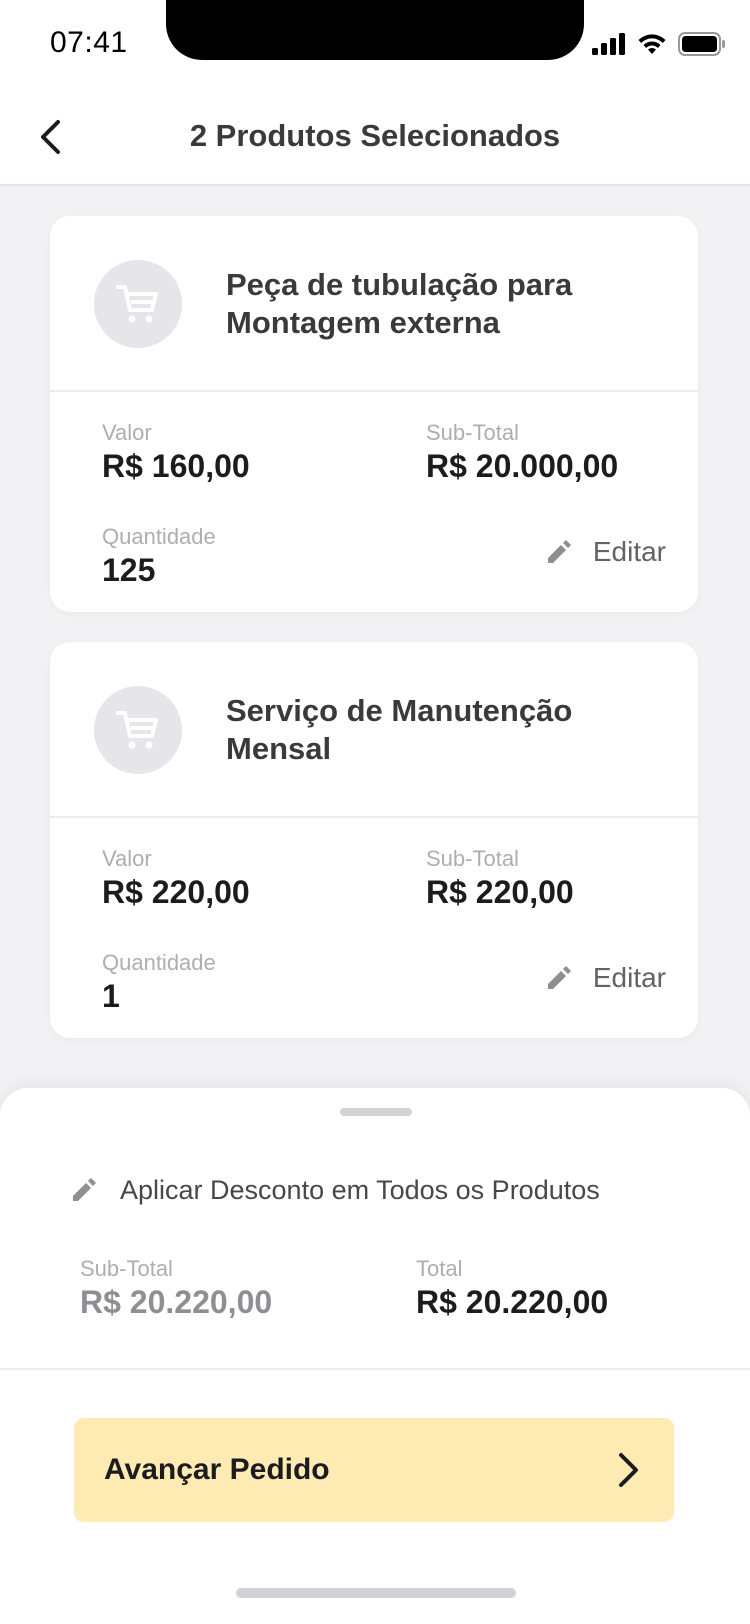  I want to click on page-title: 2 Produtos Selecionados, so click(375, 135).